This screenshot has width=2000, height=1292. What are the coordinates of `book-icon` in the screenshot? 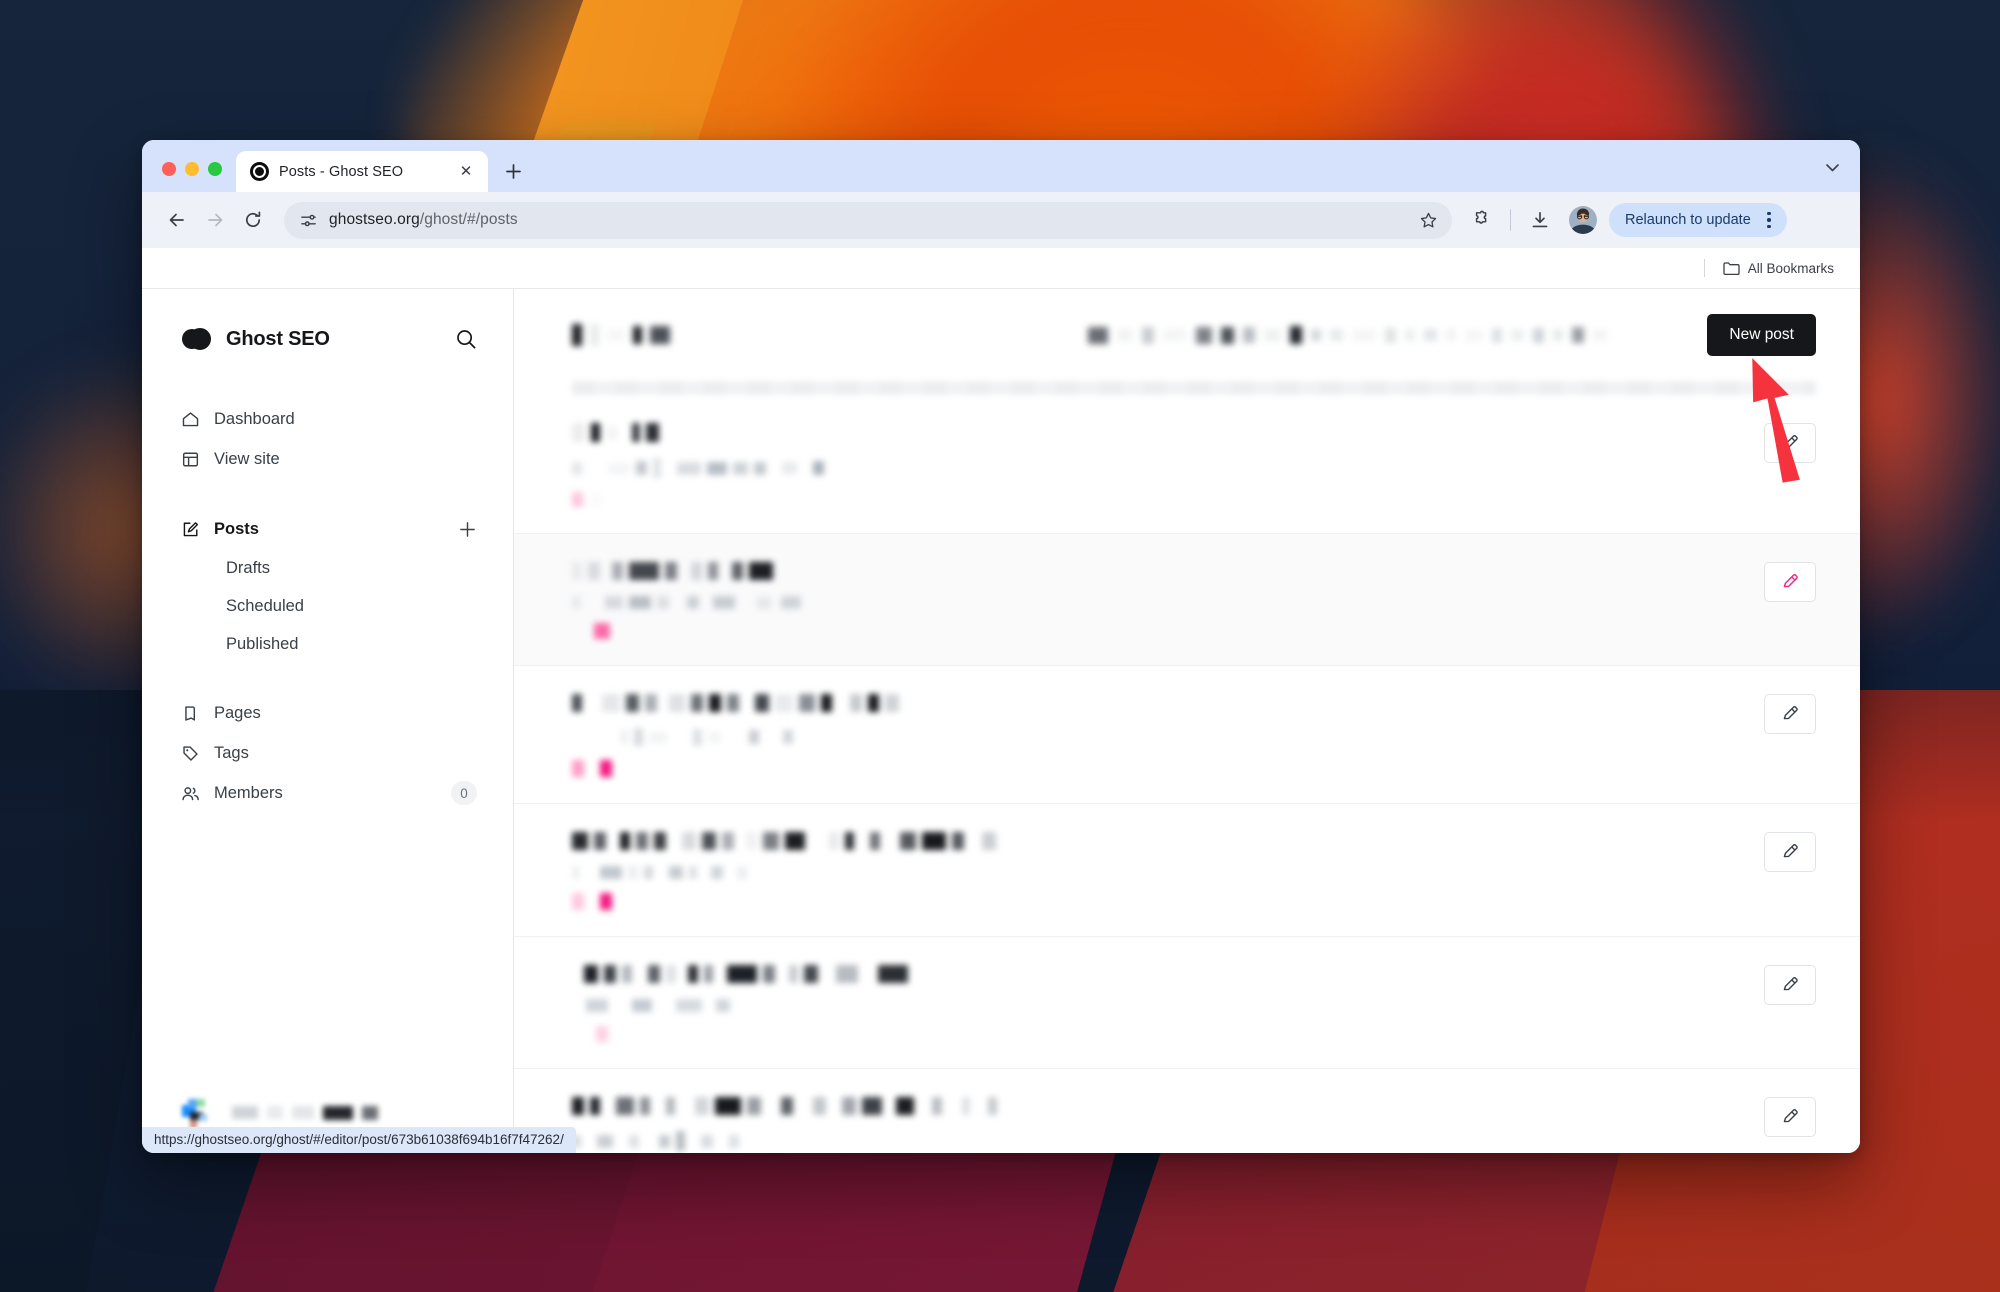 It's located at (190, 713).